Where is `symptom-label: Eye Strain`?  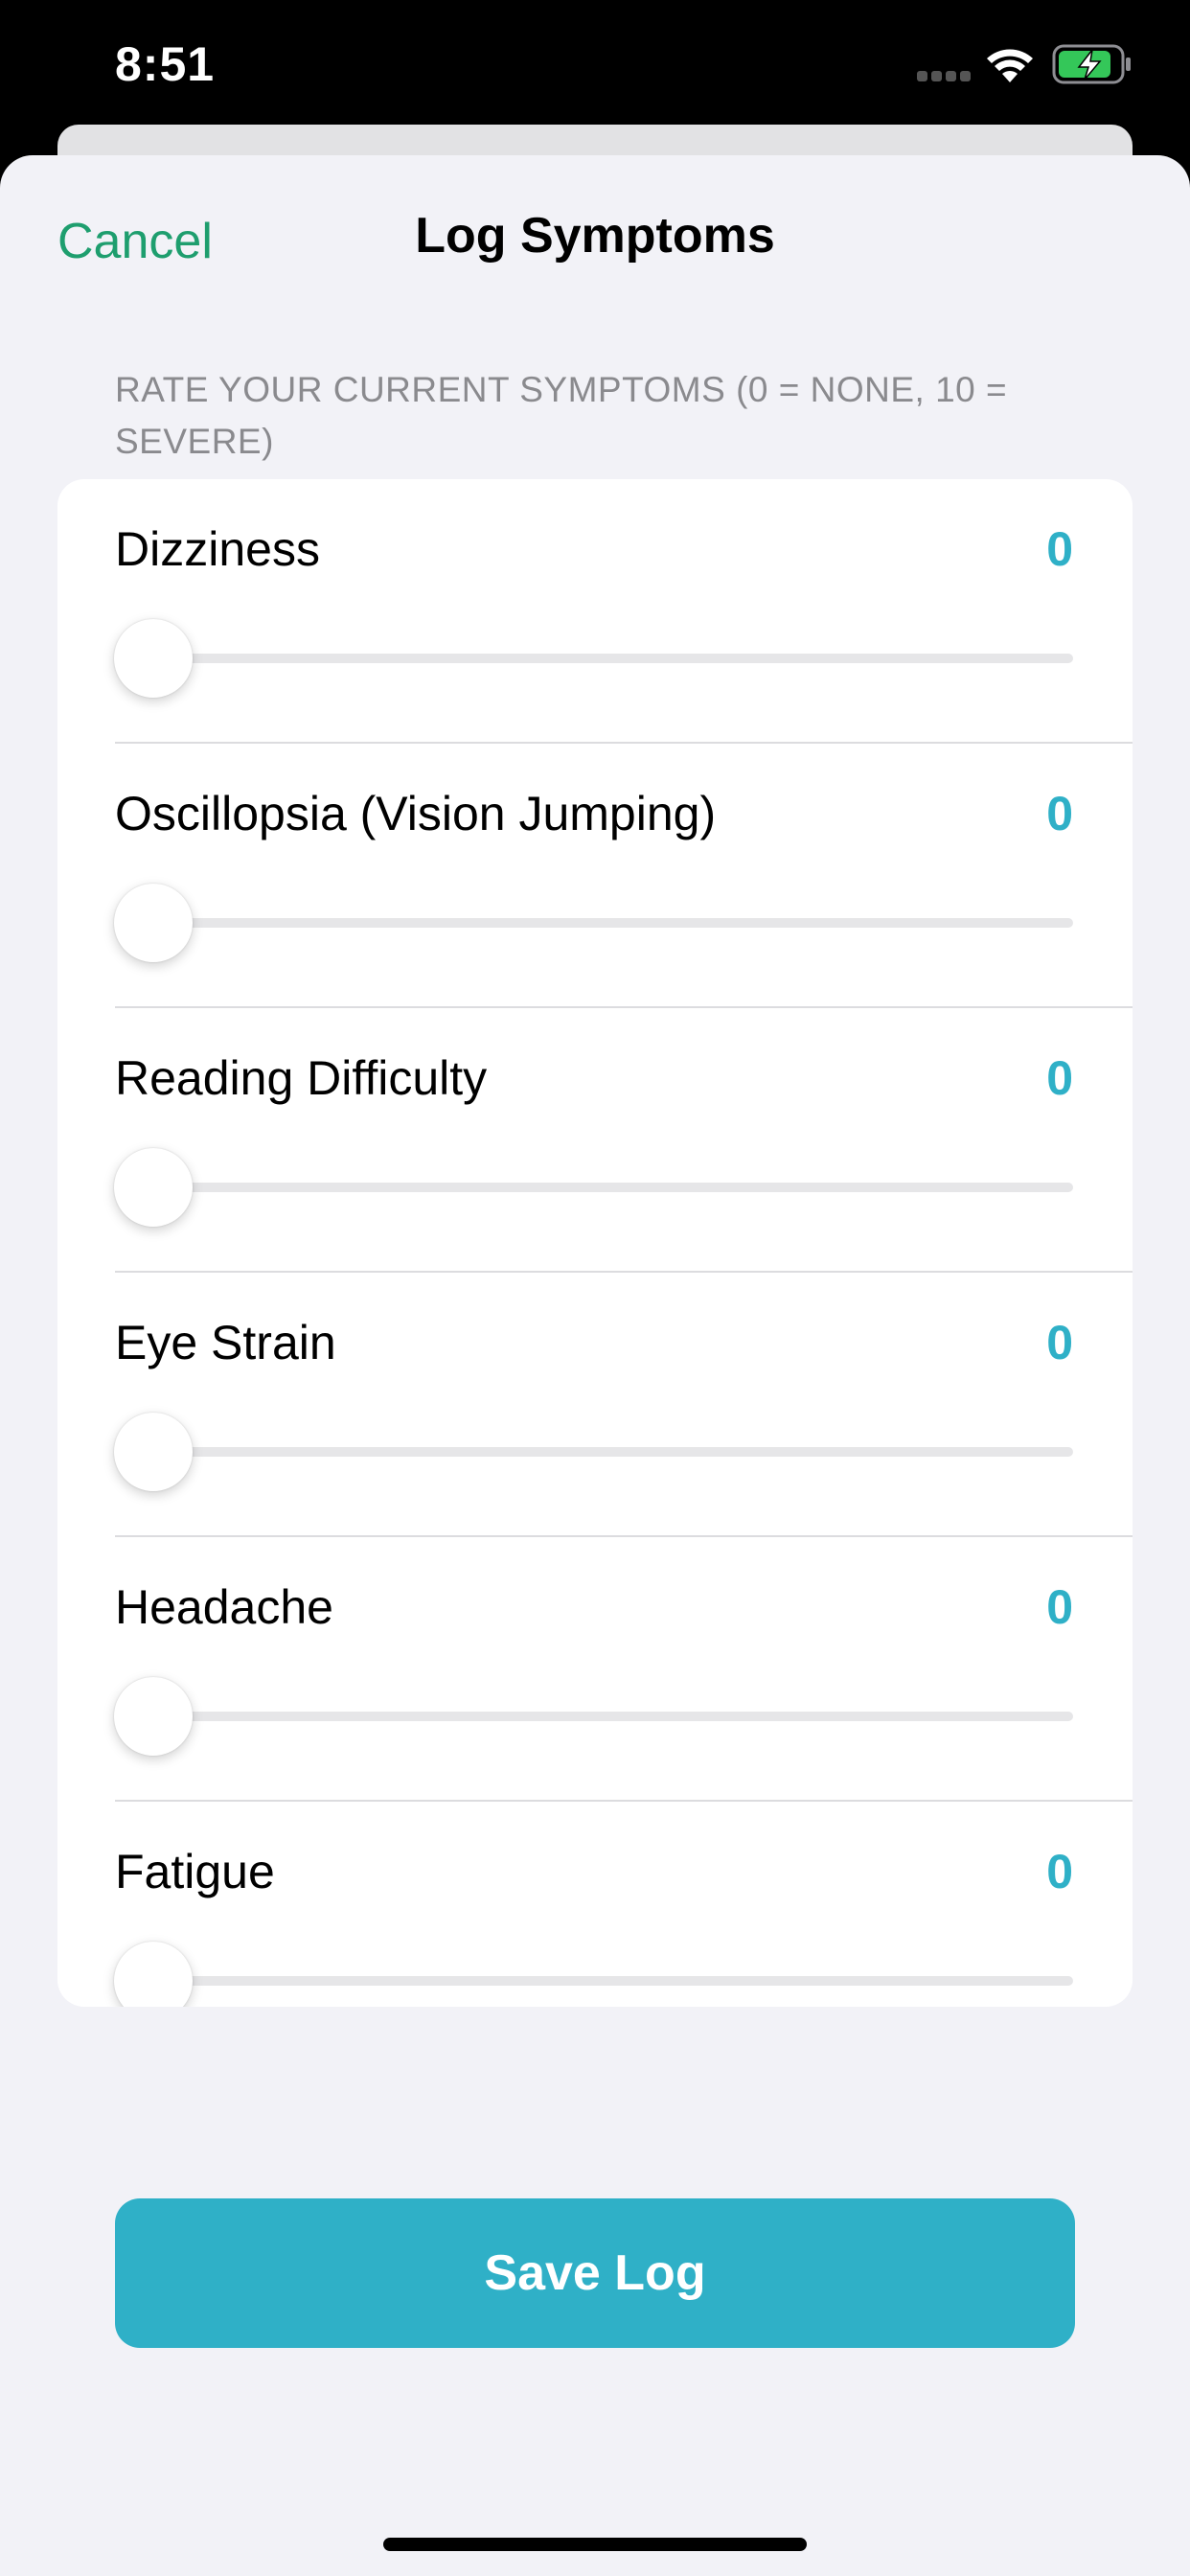 symptom-label: Eye Strain is located at coordinates (226, 1342).